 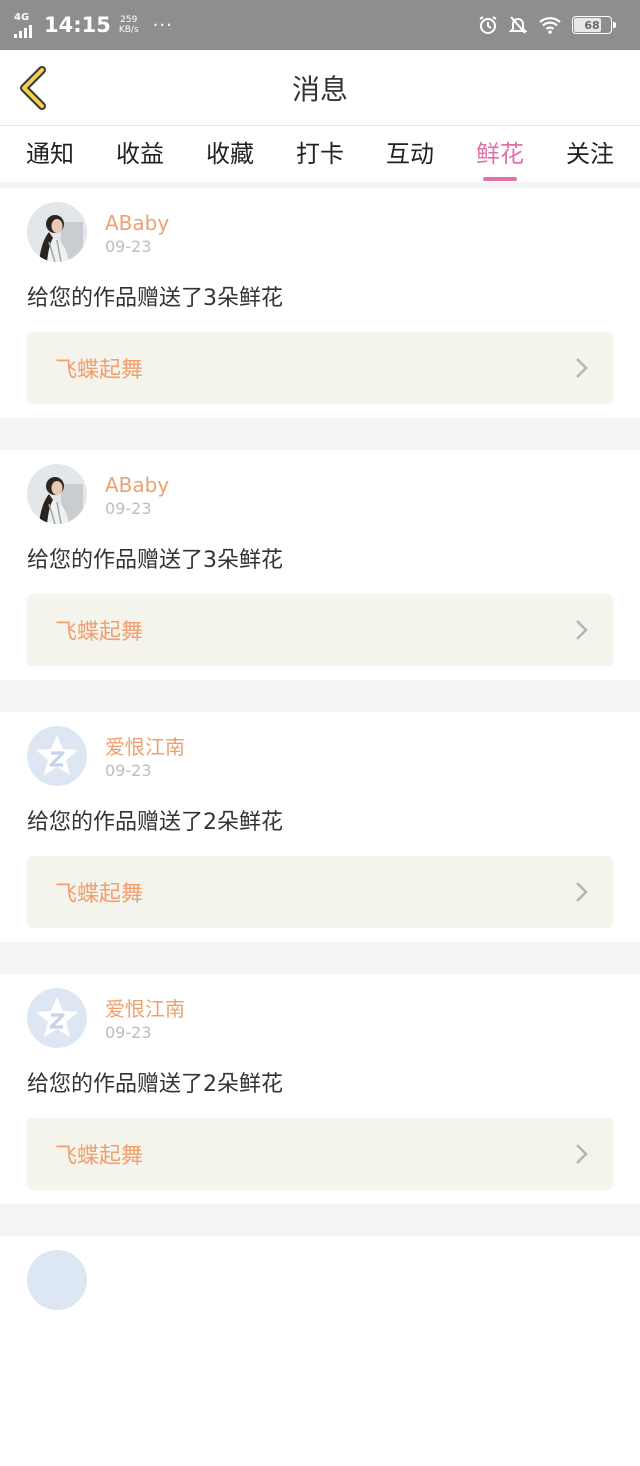 What do you see at coordinates (128, 25) in the screenshot?
I see `network-speed: 259 KB/s` at bounding box center [128, 25].